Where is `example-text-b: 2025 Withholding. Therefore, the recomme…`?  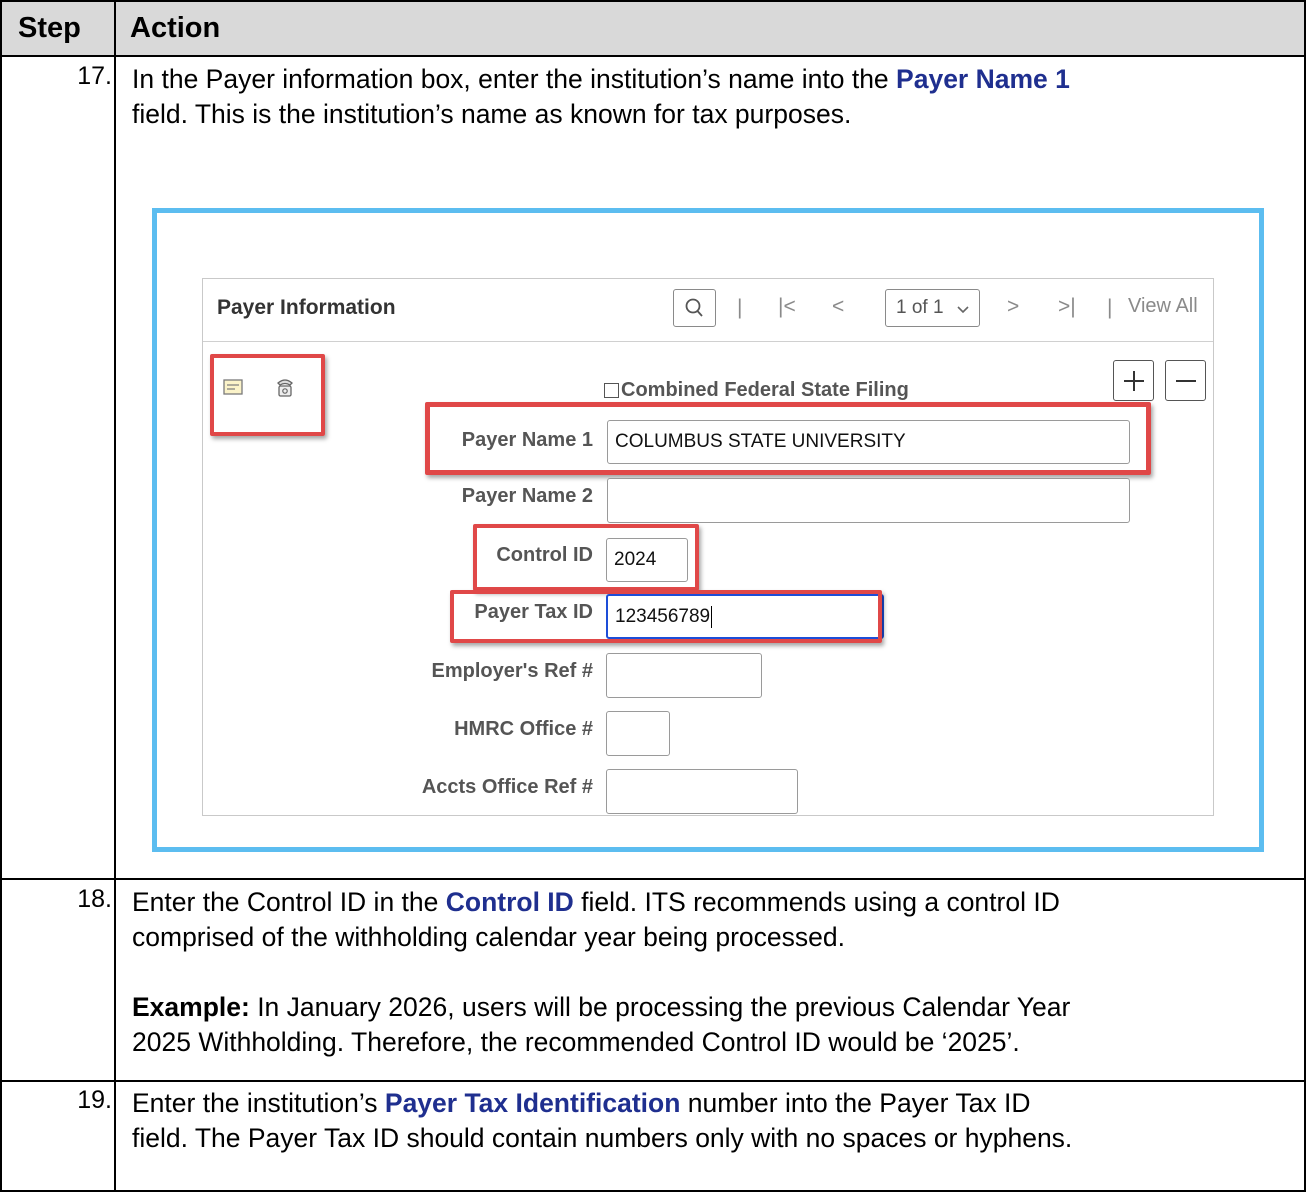
example-text-b: 2025 Withholding. Therefore, the recomme… is located at coordinates (576, 1042).